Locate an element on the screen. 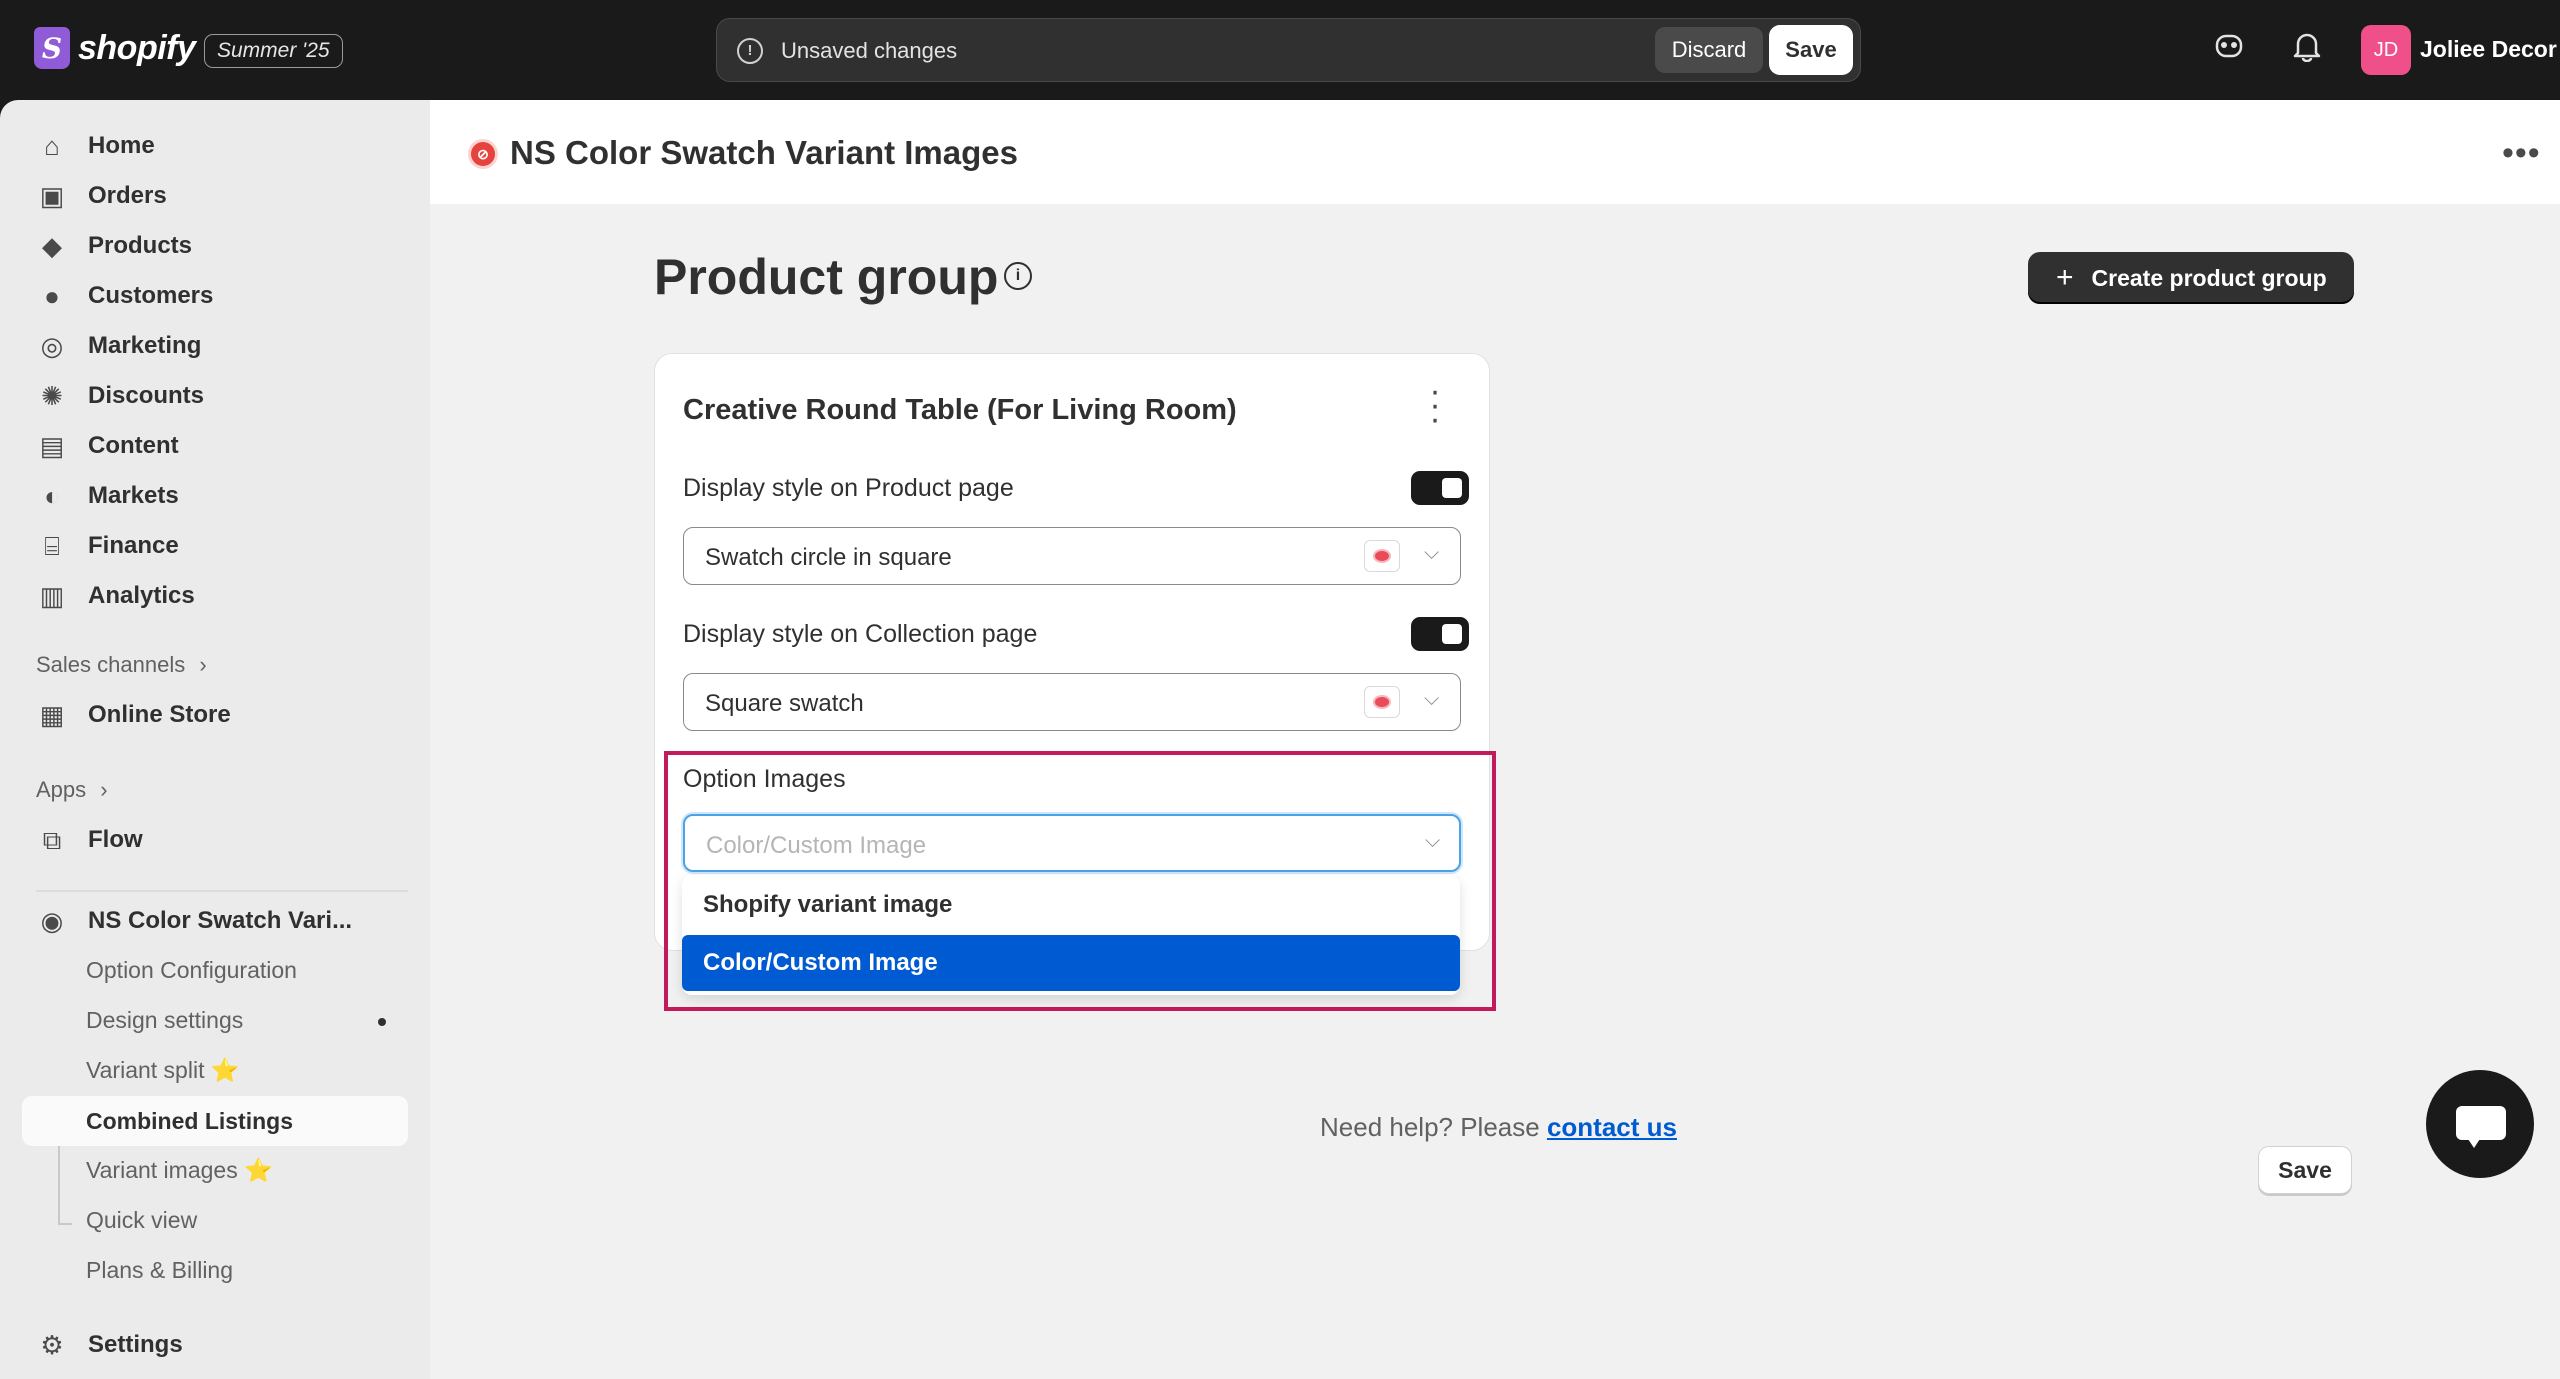 The height and width of the screenshot is (1379, 2560). chevron-right-icon: › is located at coordinates (104, 789).